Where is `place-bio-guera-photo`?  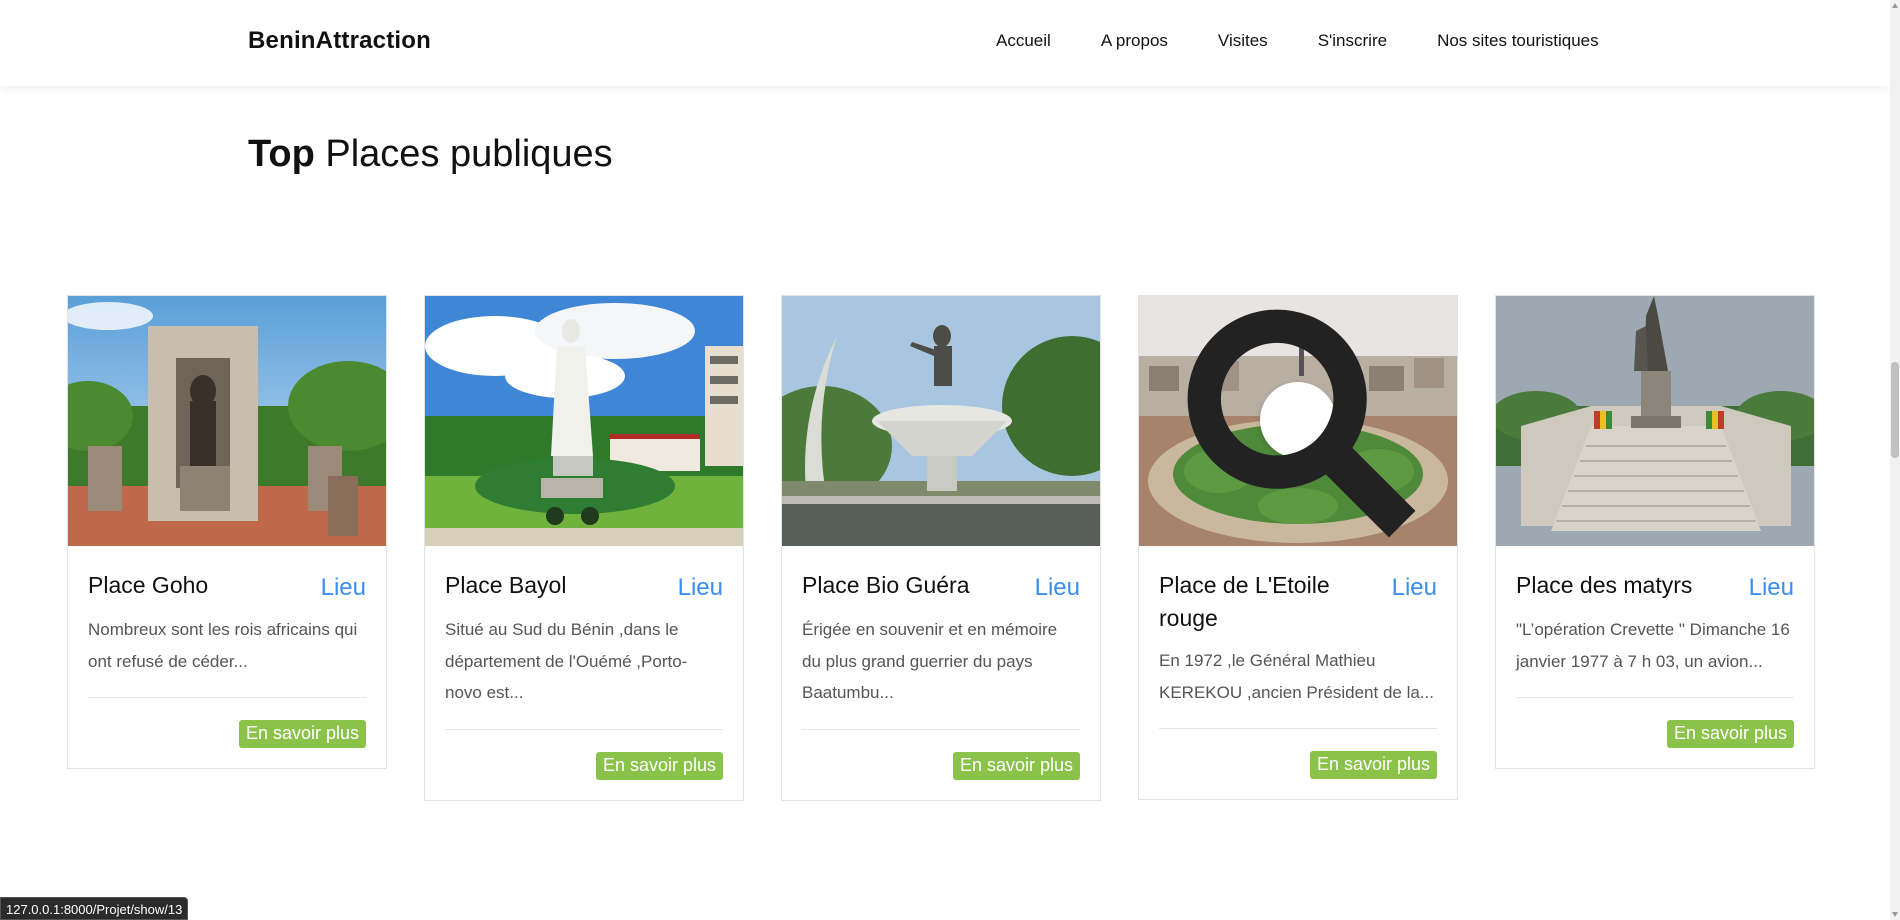 place-bio-guera-photo is located at coordinates (941, 421).